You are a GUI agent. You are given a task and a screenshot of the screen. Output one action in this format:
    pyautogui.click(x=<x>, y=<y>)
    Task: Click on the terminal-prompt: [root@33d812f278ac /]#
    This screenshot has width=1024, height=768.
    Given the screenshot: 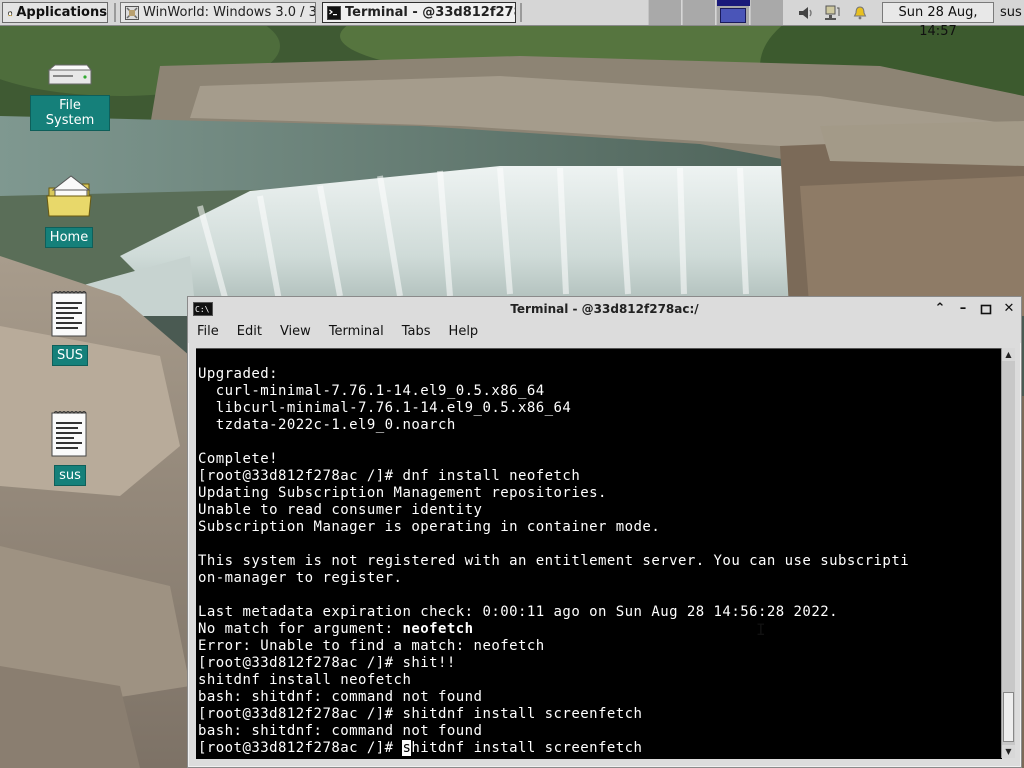 What is the action you would take?
    pyautogui.click(x=300, y=748)
    